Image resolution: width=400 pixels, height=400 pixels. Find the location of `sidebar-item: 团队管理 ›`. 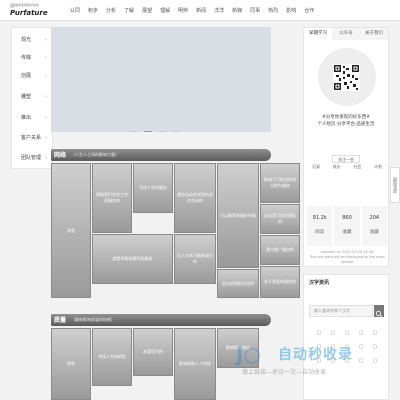

sidebar-item: 团队管理 › is located at coordinates (32, 158).